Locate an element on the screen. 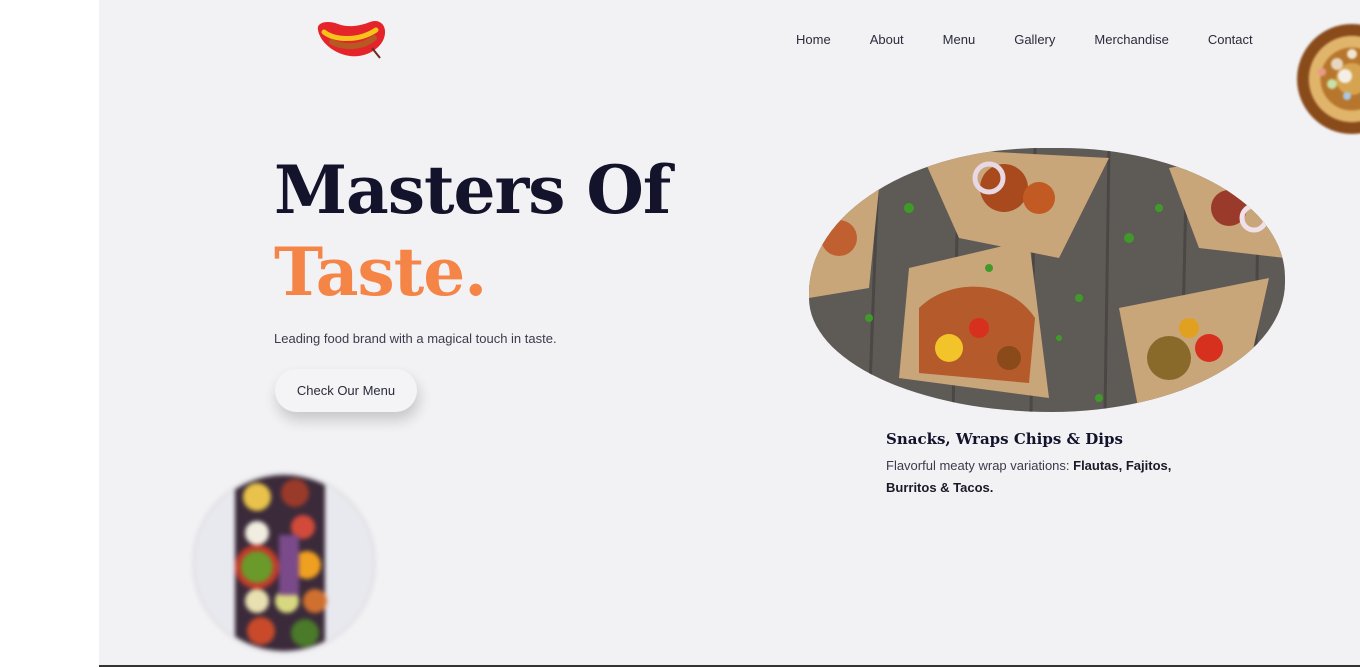 The image size is (1360, 667). corner-dish-image is located at coordinates (1328, 79).